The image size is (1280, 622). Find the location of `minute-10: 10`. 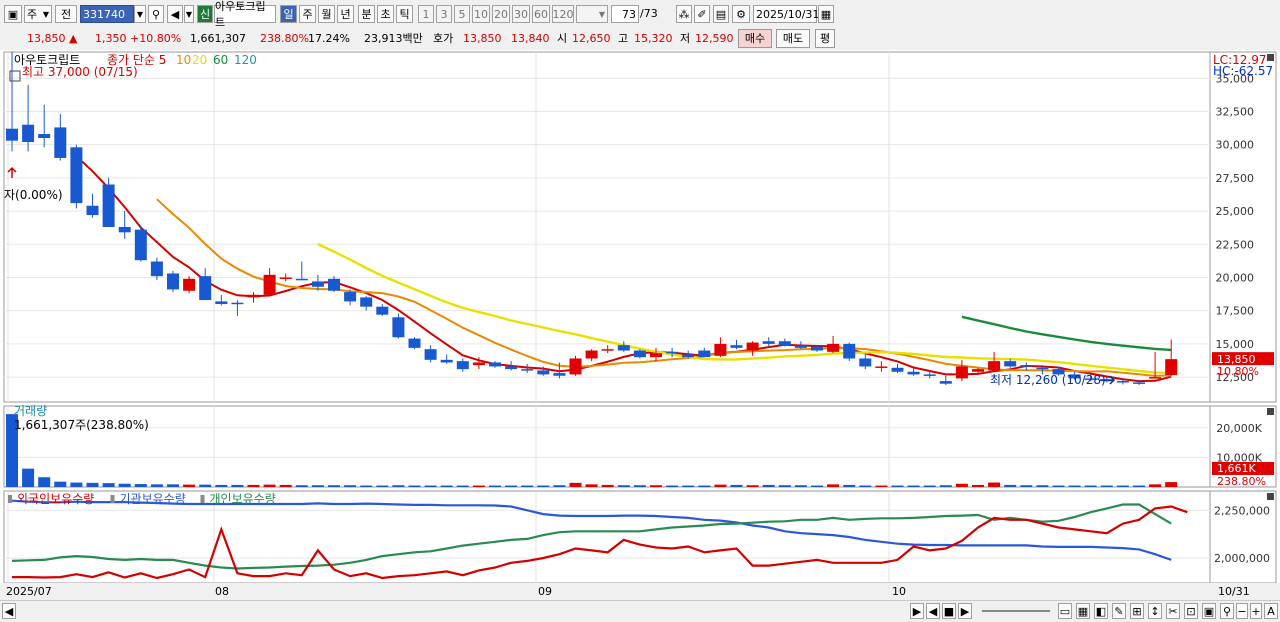

minute-10: 10 is located at coordinates (481, 14).